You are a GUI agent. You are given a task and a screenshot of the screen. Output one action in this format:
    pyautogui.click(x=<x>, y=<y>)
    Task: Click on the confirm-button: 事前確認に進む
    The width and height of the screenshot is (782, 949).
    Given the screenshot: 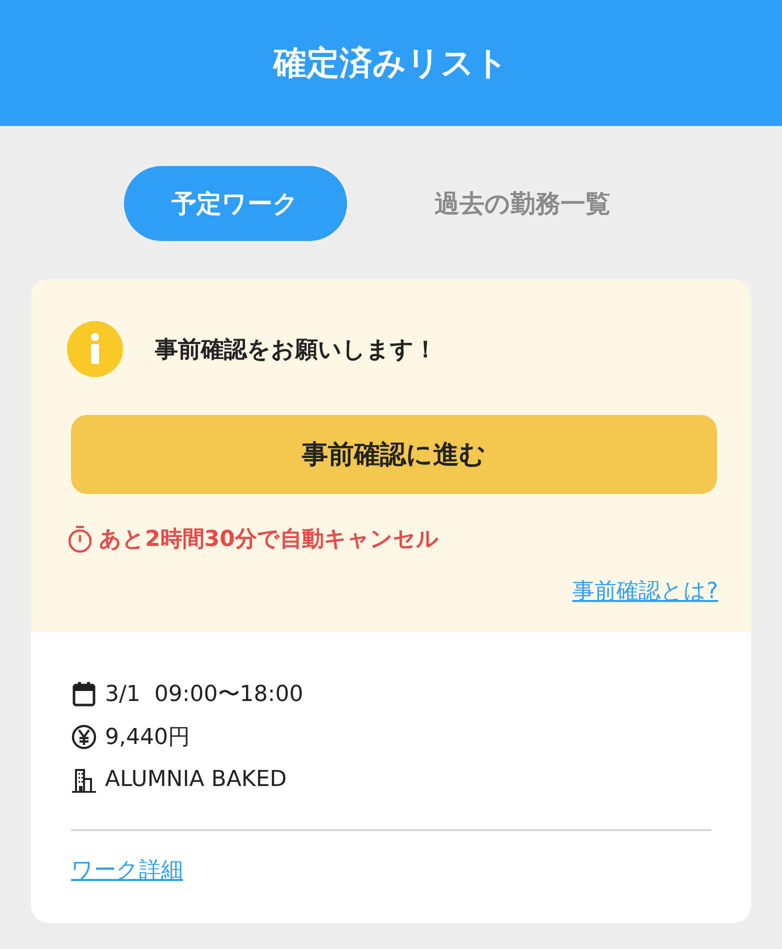 What is the action you would take?
    pyautogui.click(x=394, y=454)
    